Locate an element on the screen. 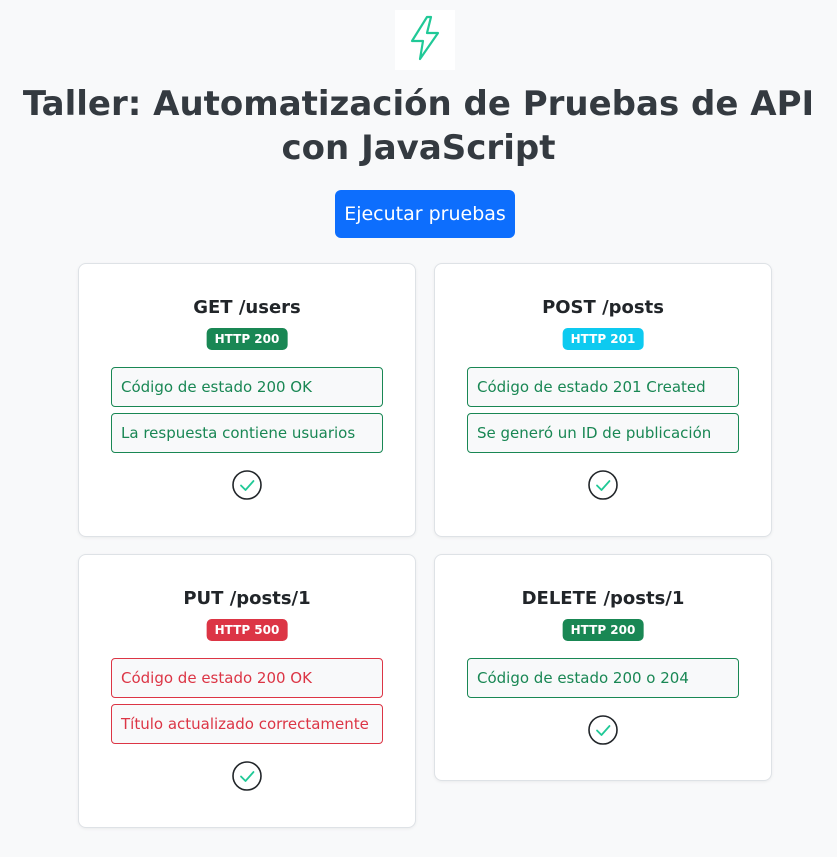 This screenshot has height=857, width=837. run-tests-button: Ejecutar pruebas is located at coordinates (425, 214).